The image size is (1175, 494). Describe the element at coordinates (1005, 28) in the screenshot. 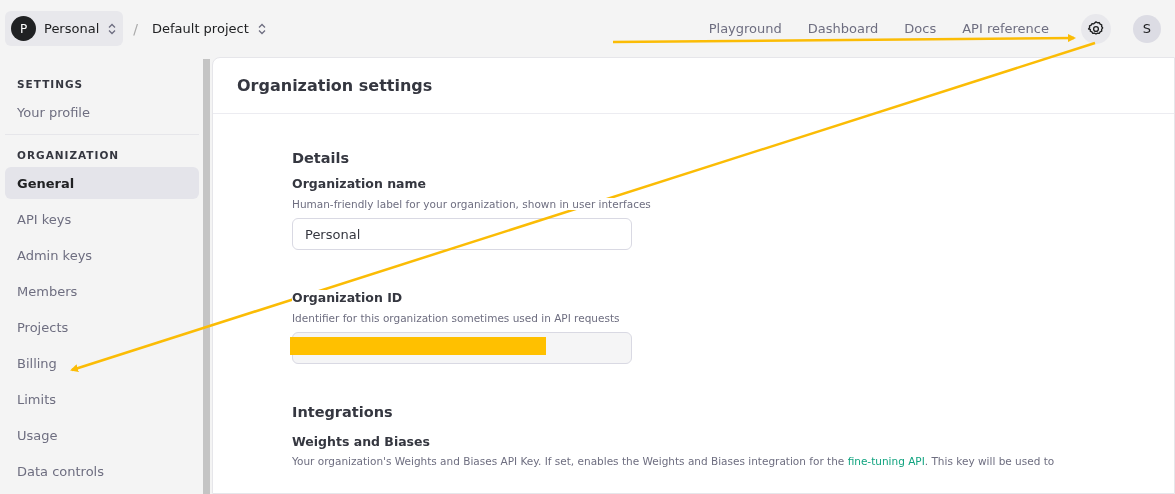

I see `nav-link: API reference` at that location.